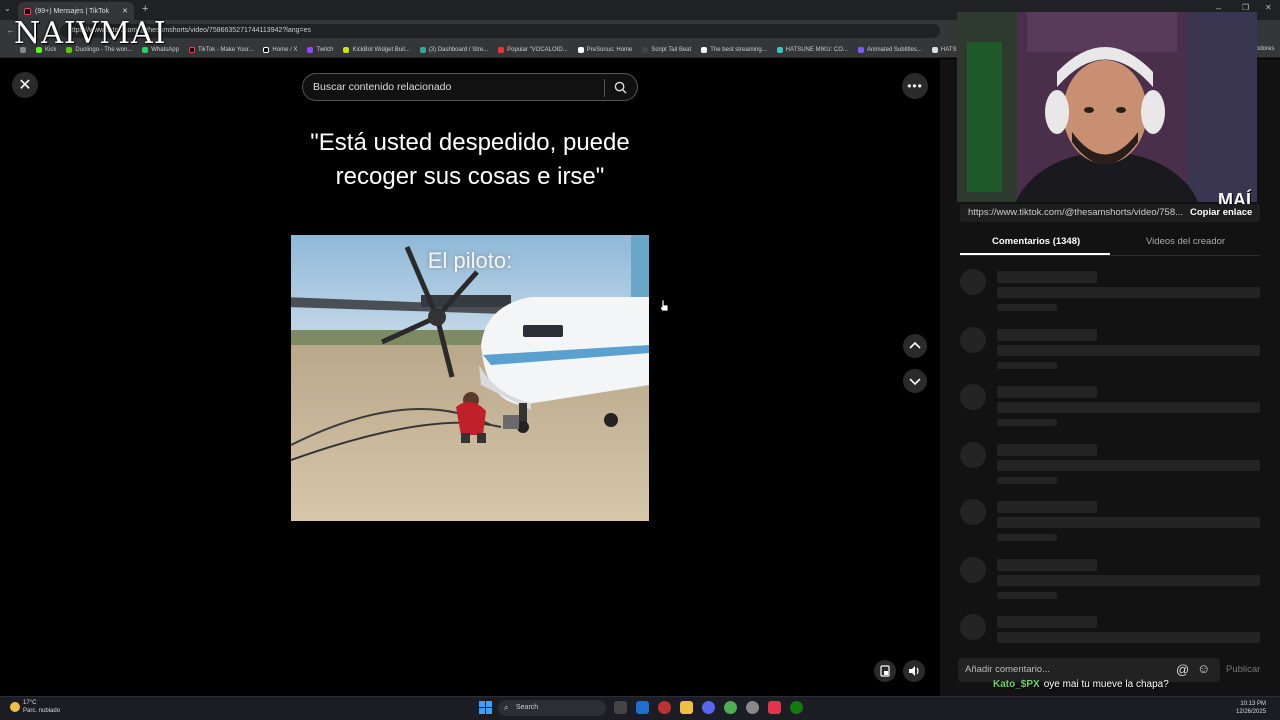  I want to click on hand-cursor-icon, so click(664, 305).